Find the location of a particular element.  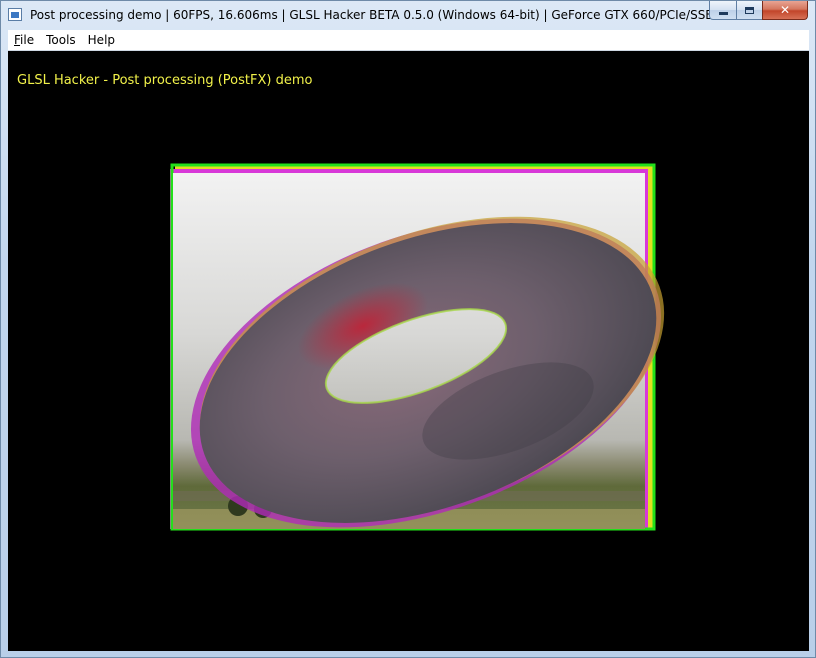

menu-help: Help is located at coordinates (101, 40).